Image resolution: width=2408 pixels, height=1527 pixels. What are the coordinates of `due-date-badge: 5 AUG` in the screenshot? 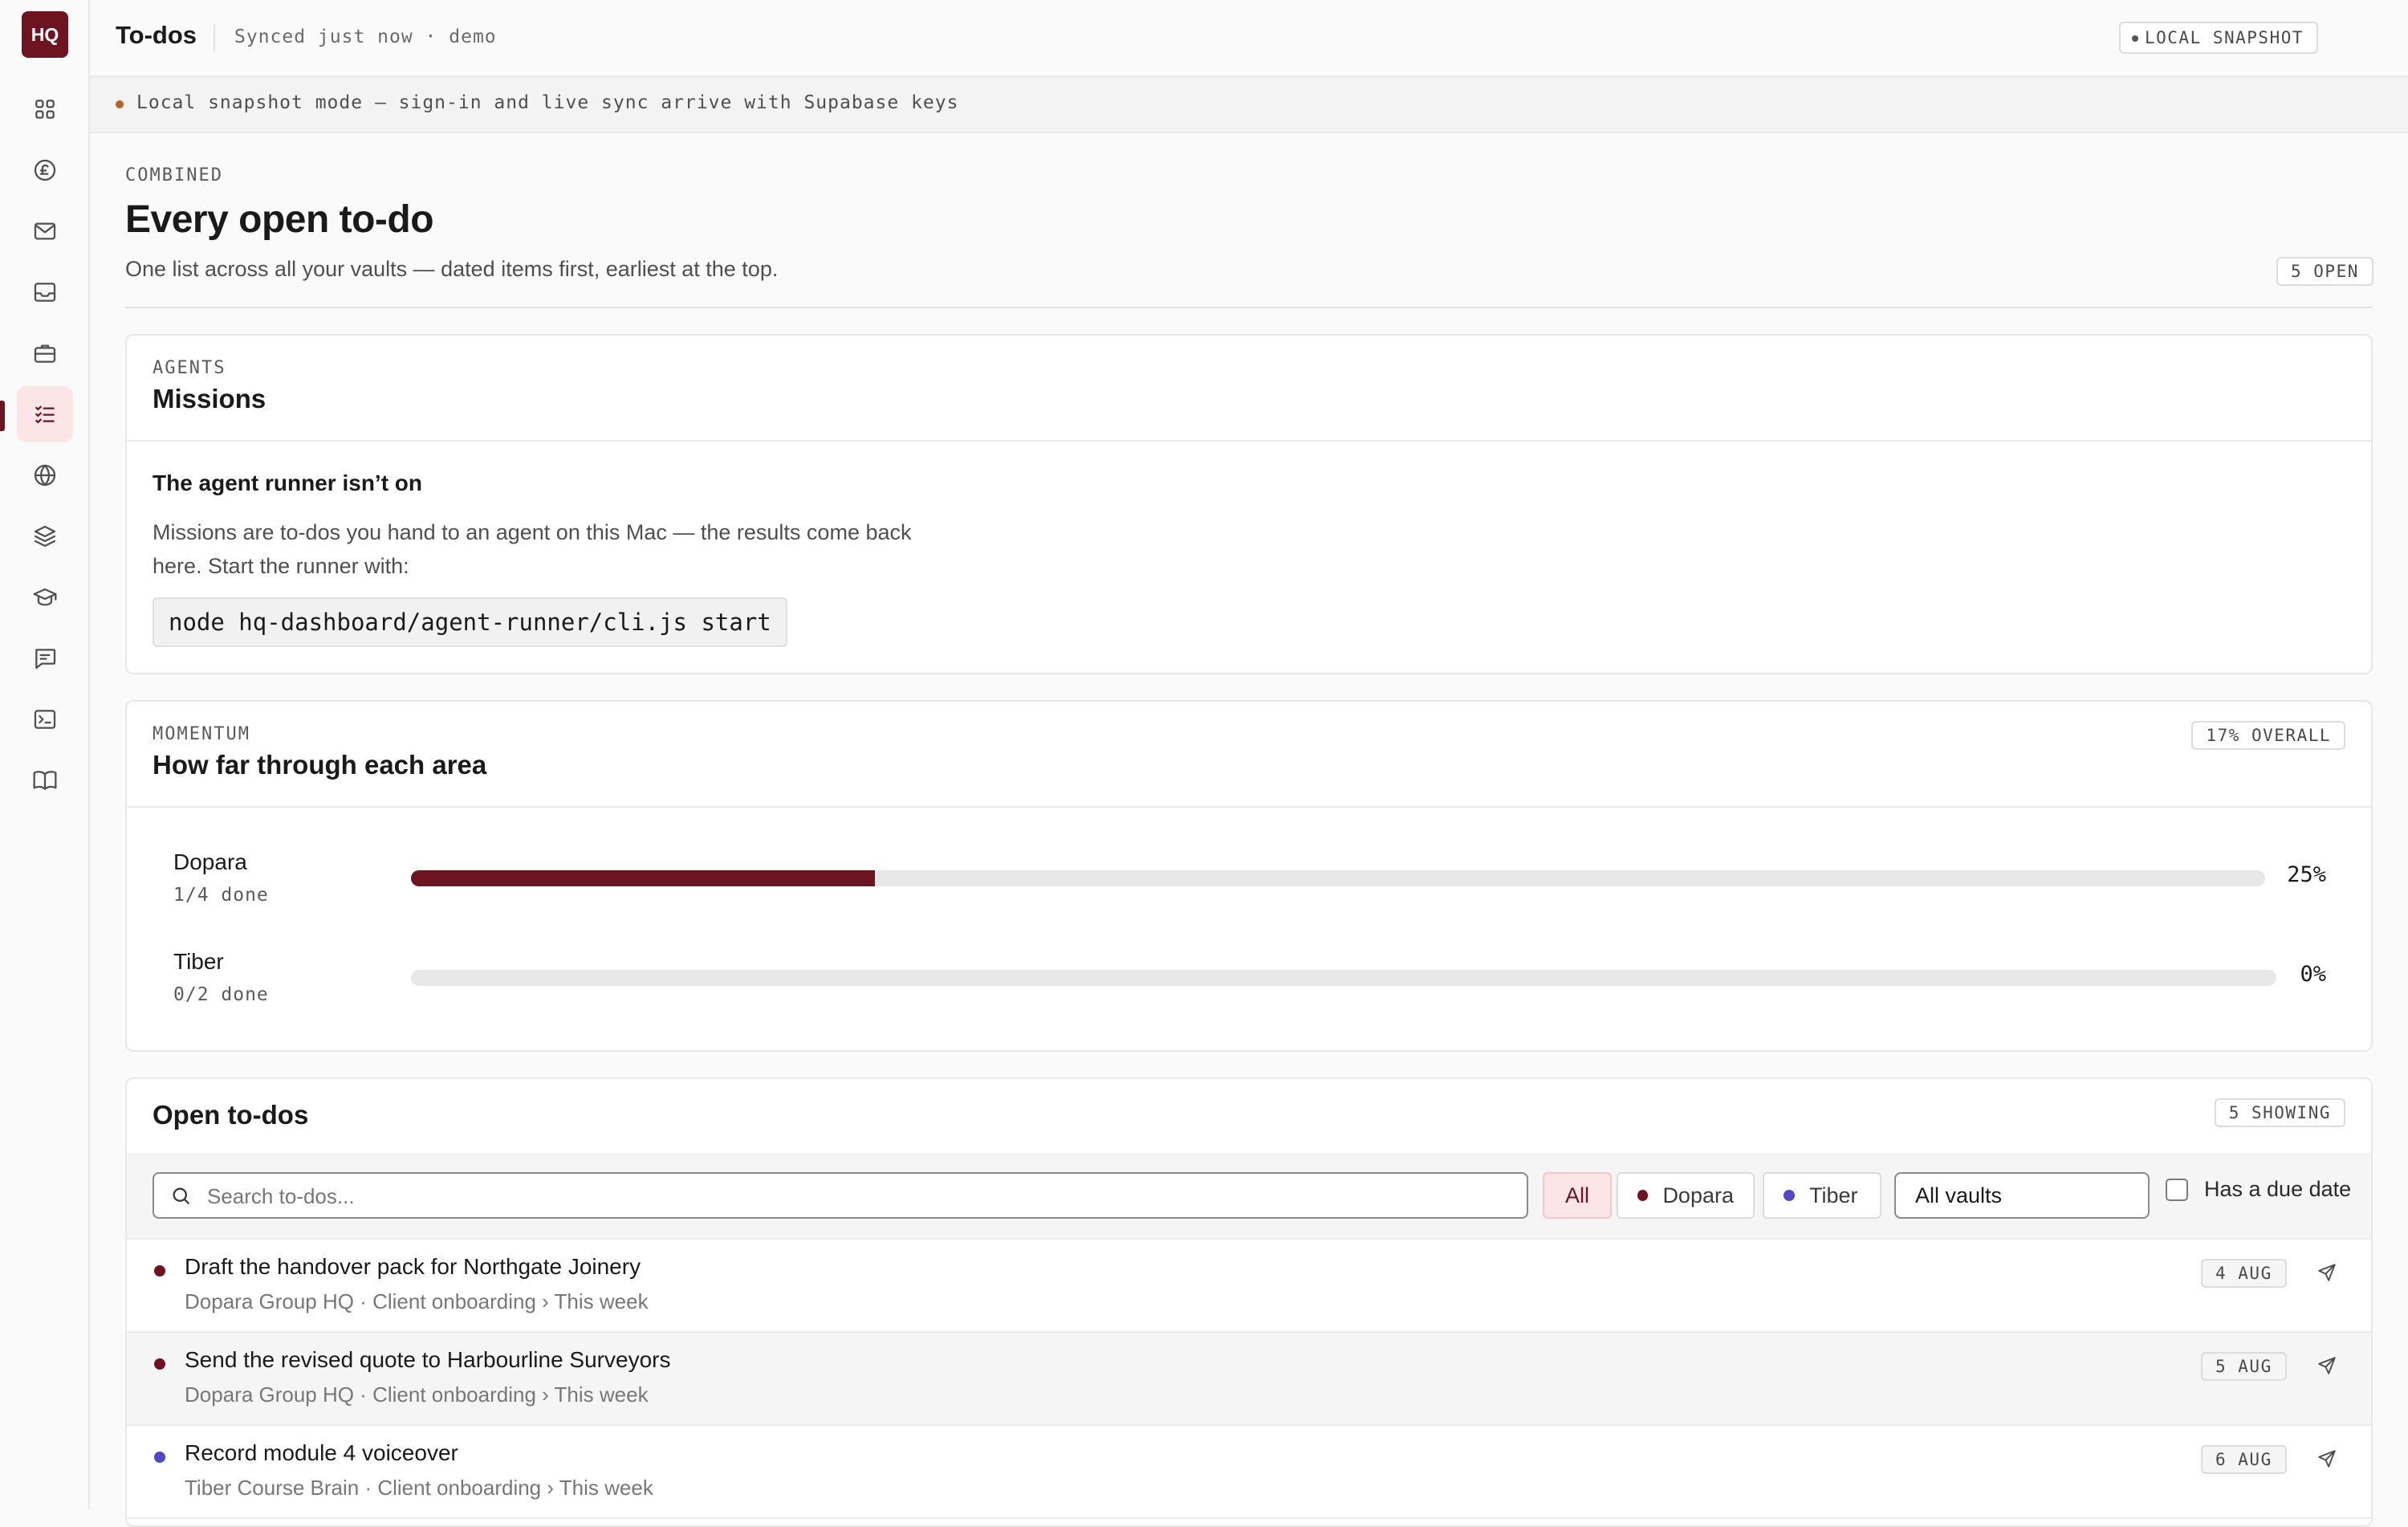 It's located at (2244, 1367).